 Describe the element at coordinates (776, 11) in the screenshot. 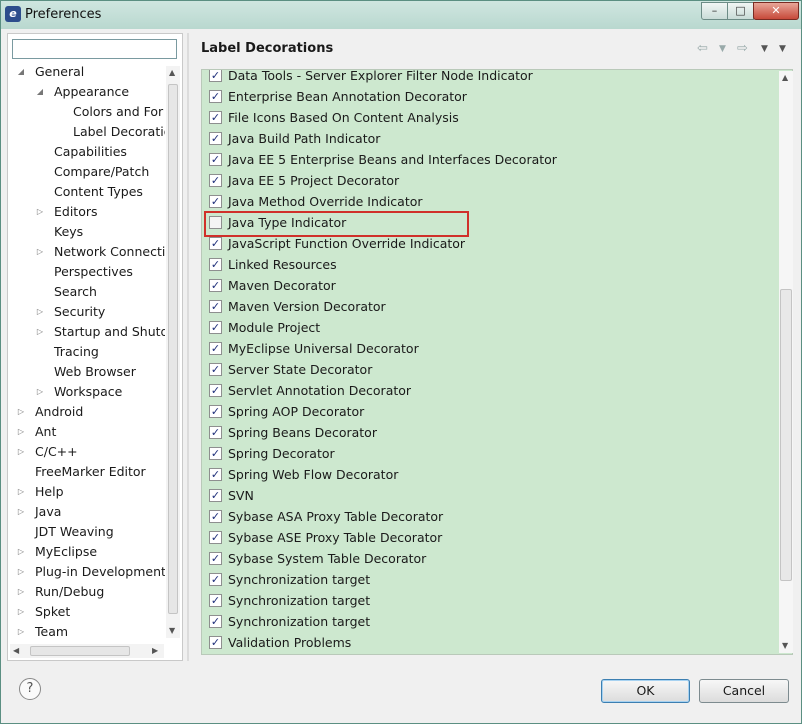

I see `close-button: ✕` at that location.